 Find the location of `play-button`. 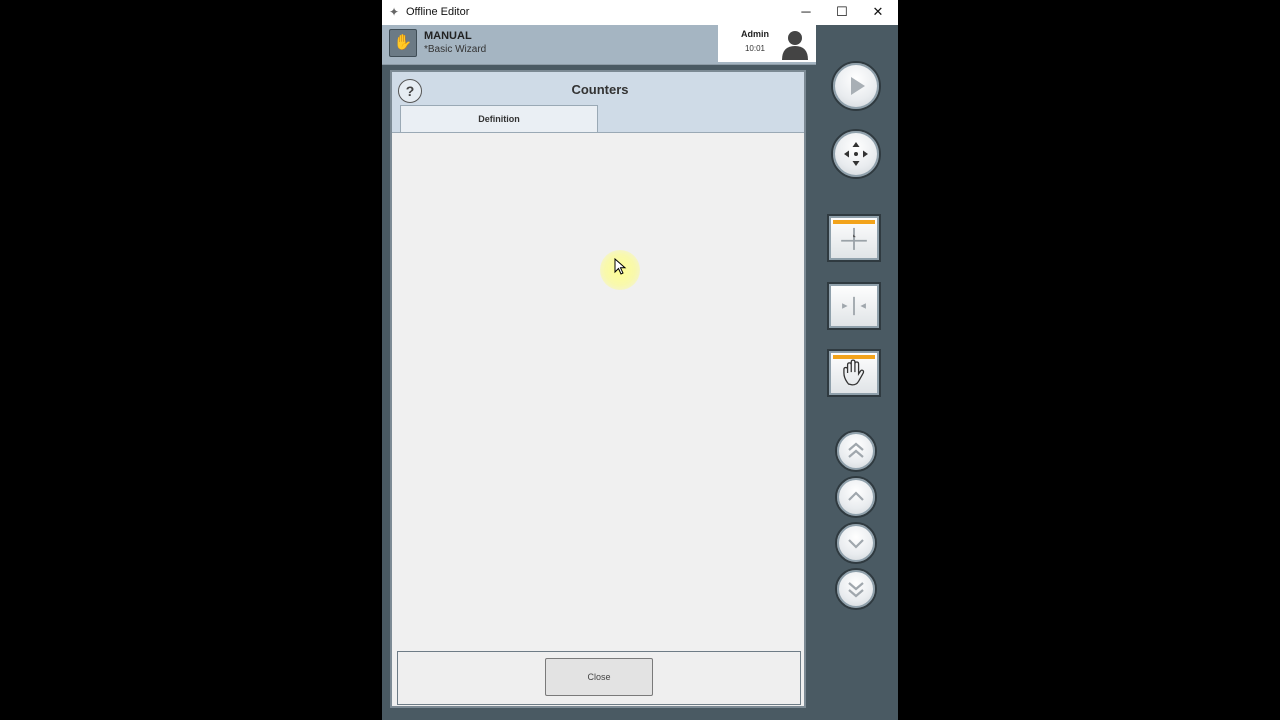

play-button is located at coordinates (856, 86).